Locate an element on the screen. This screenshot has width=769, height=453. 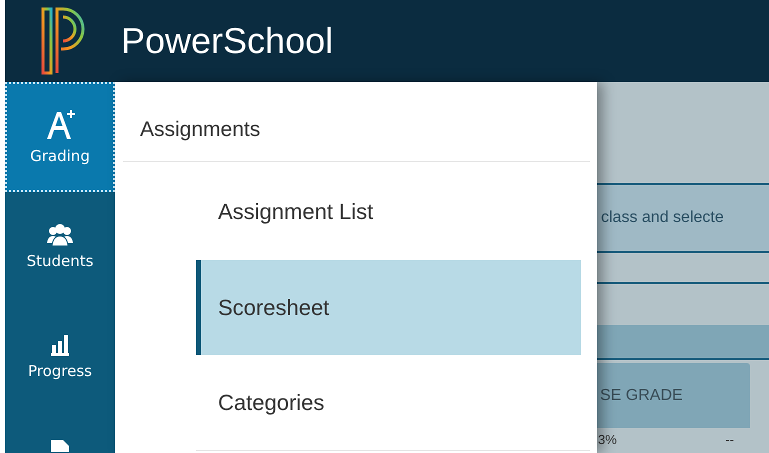
document-icon is located at coordinates (60, 446).